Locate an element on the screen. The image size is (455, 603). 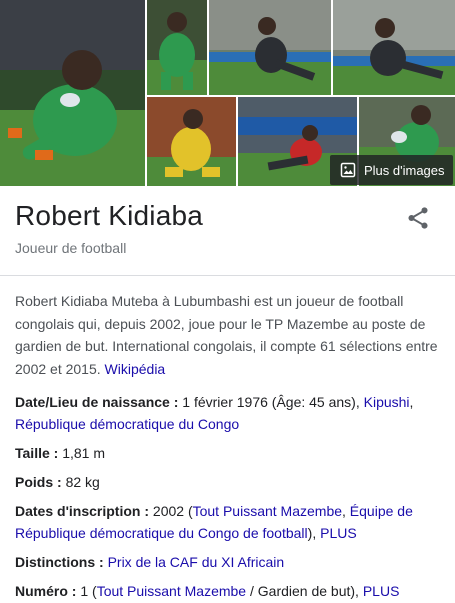
fact-height-label: Taille : is located at coordinates (37, 453).